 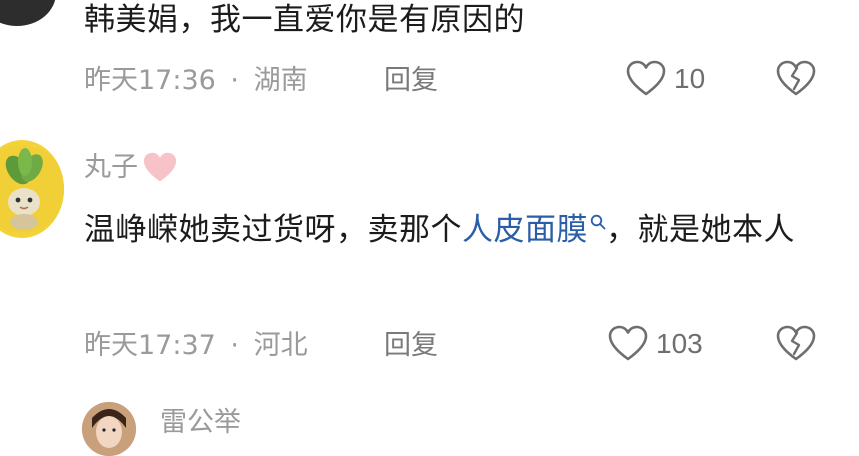 I want to click on like-button: 103, so click(x=655, y=344).